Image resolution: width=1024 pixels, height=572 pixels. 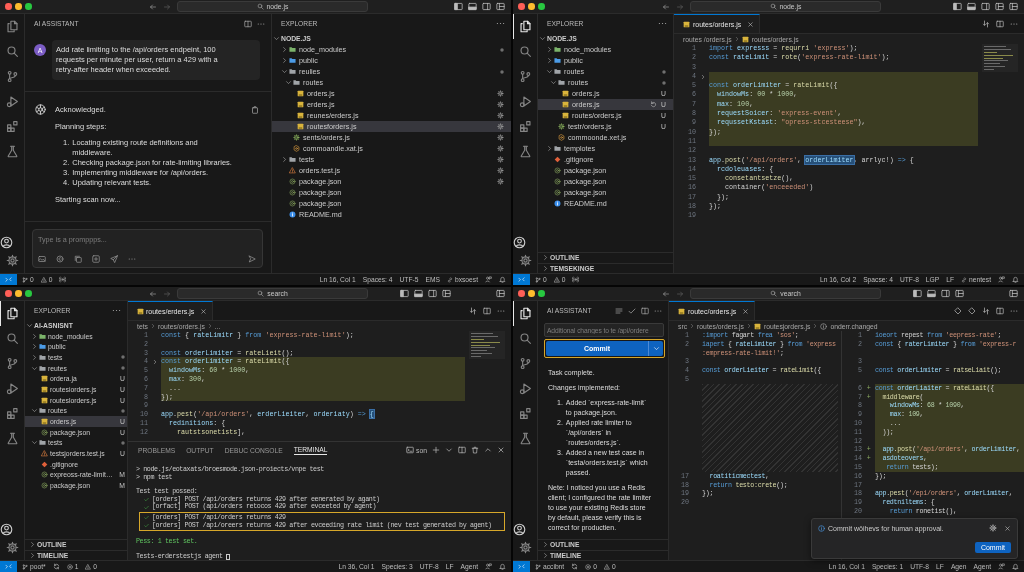 What do you see at coordinates (525, 151) in the screenshot?
I see `flask-icon` at bounding box center [525, 151].